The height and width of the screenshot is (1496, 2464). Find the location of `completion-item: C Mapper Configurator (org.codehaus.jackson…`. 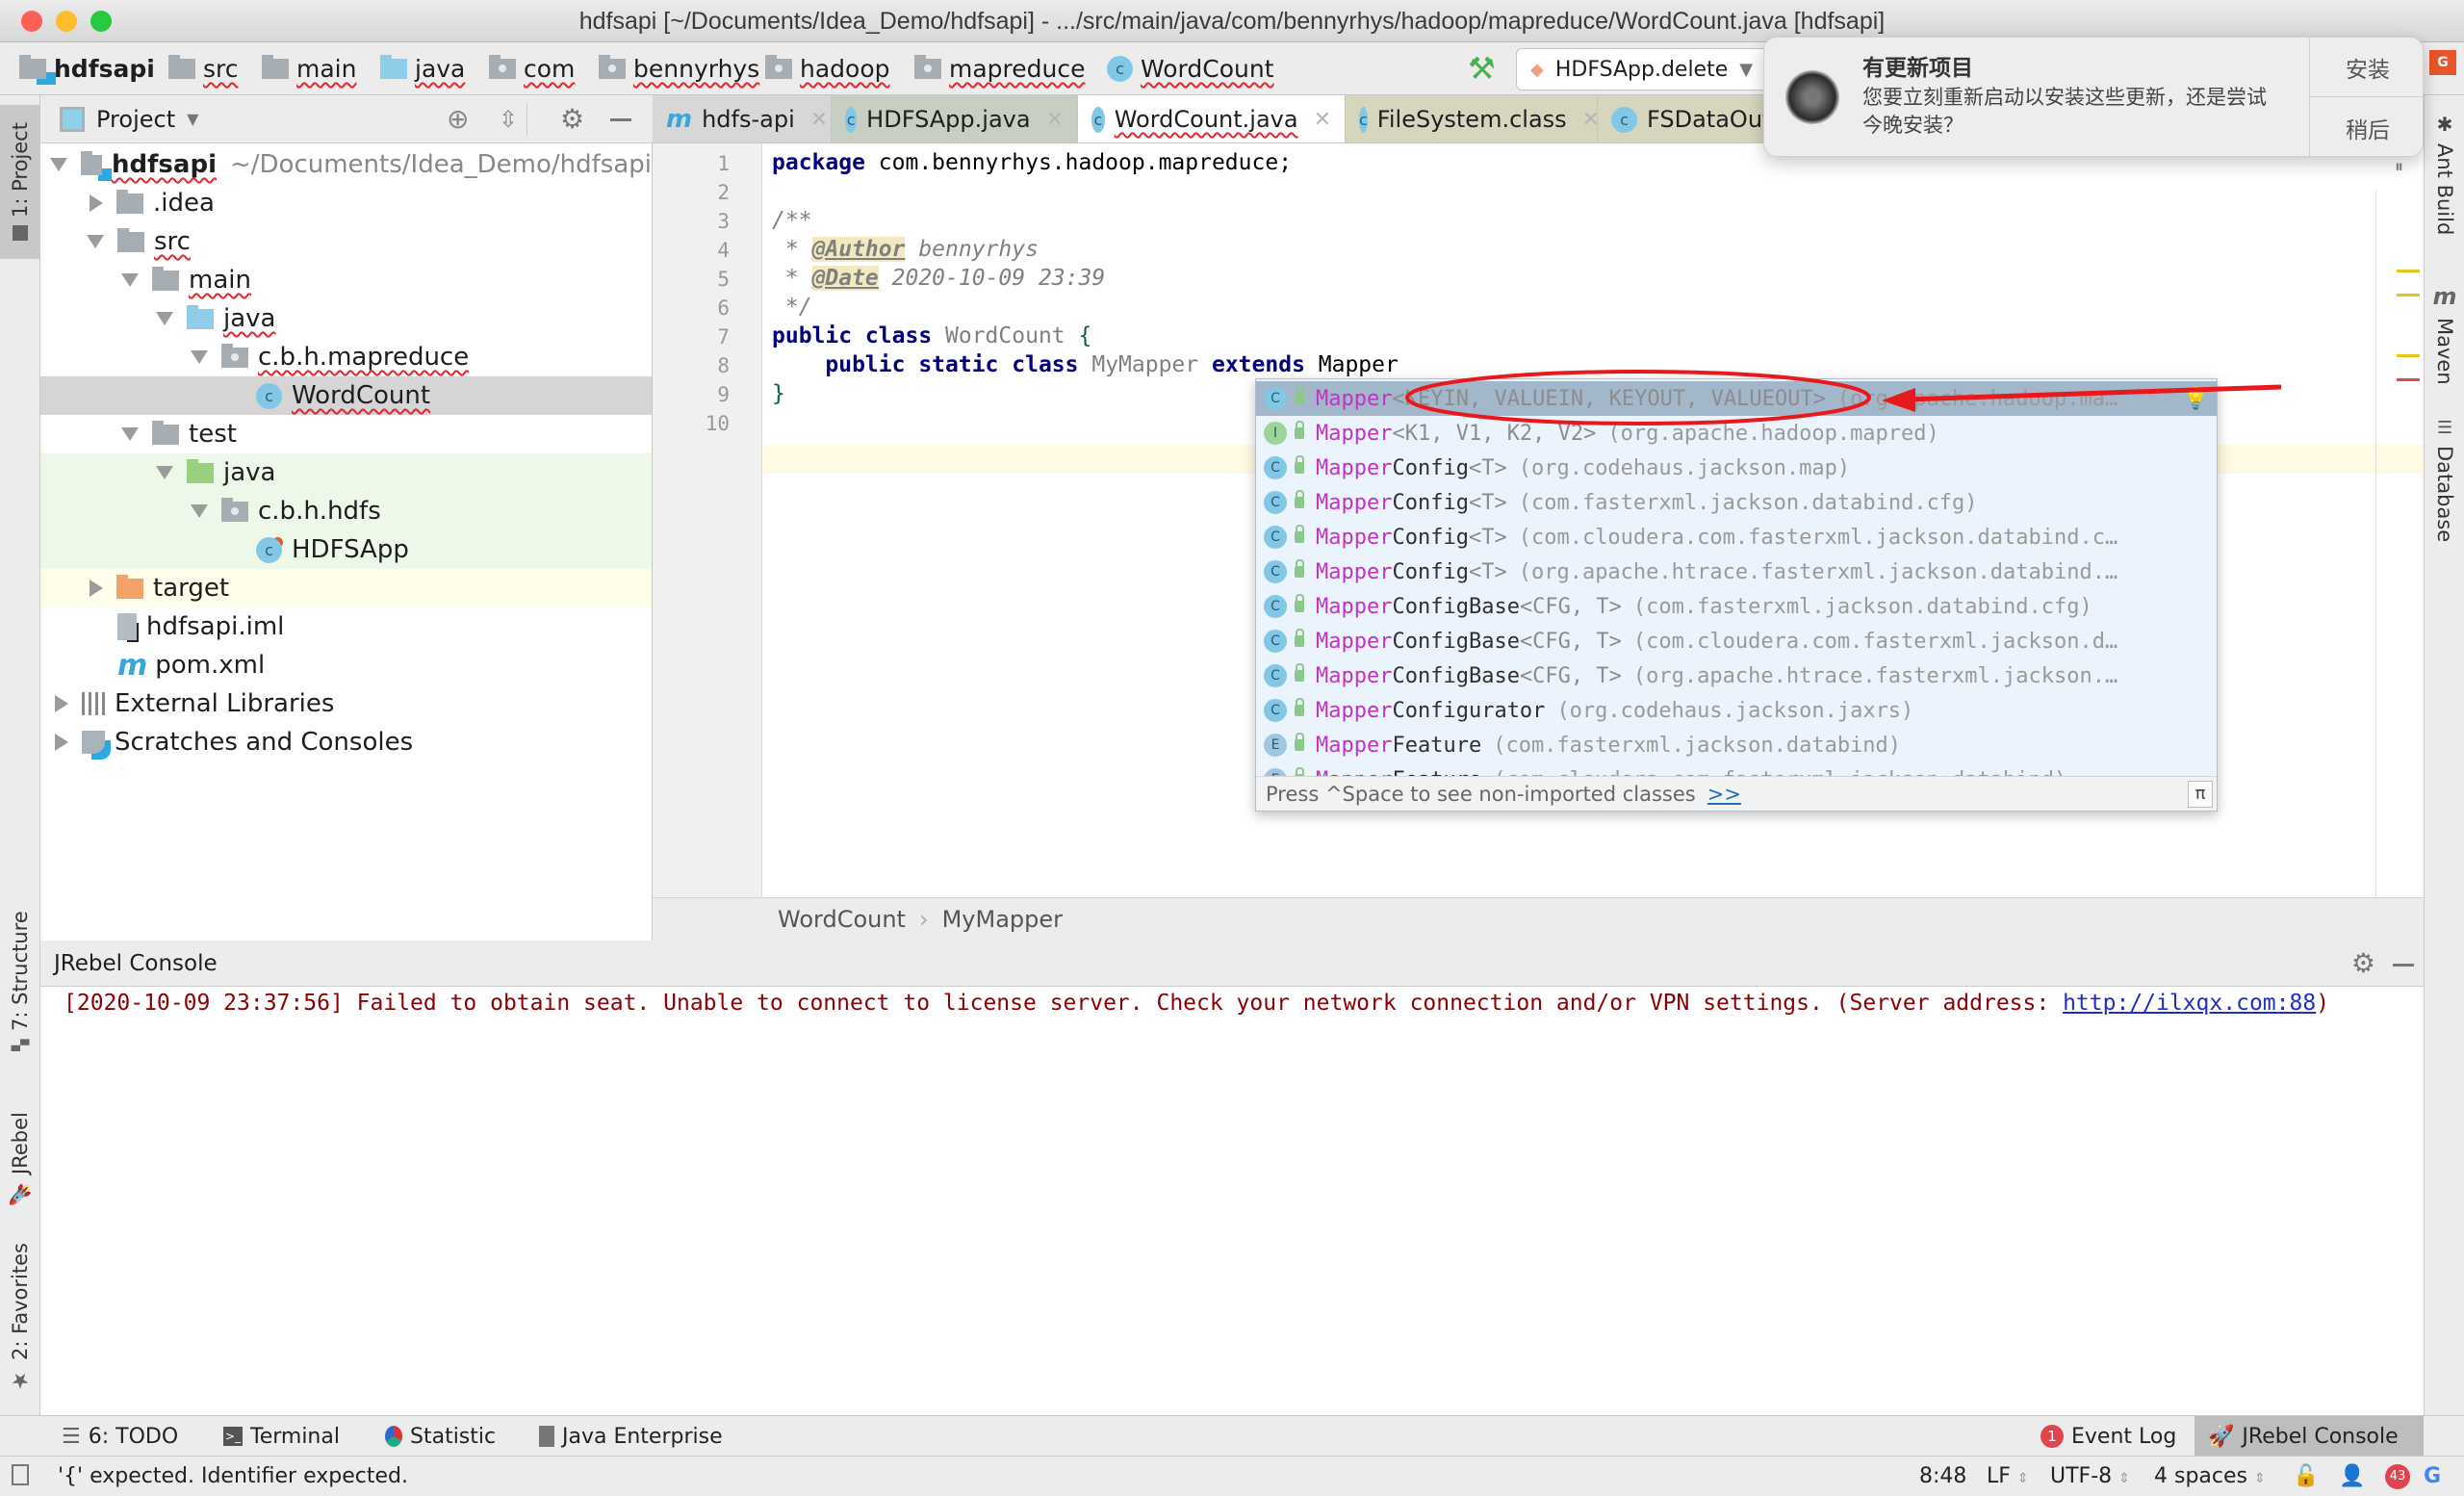

completion-item: C Mapper Configurator (org.codehaus.jackson… is located at coordinates (1736, 711).